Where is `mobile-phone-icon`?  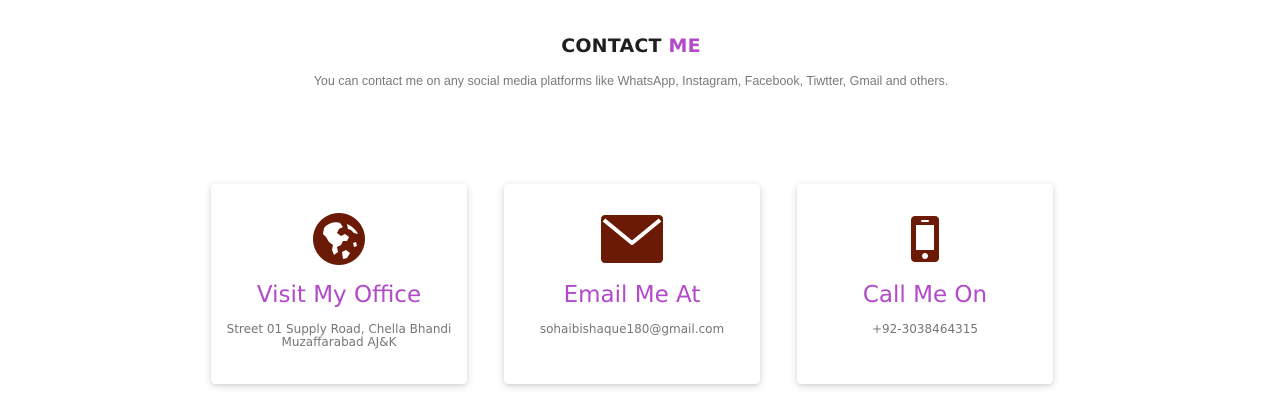 mobile-phone-icon is located at coordinates (925, 239).